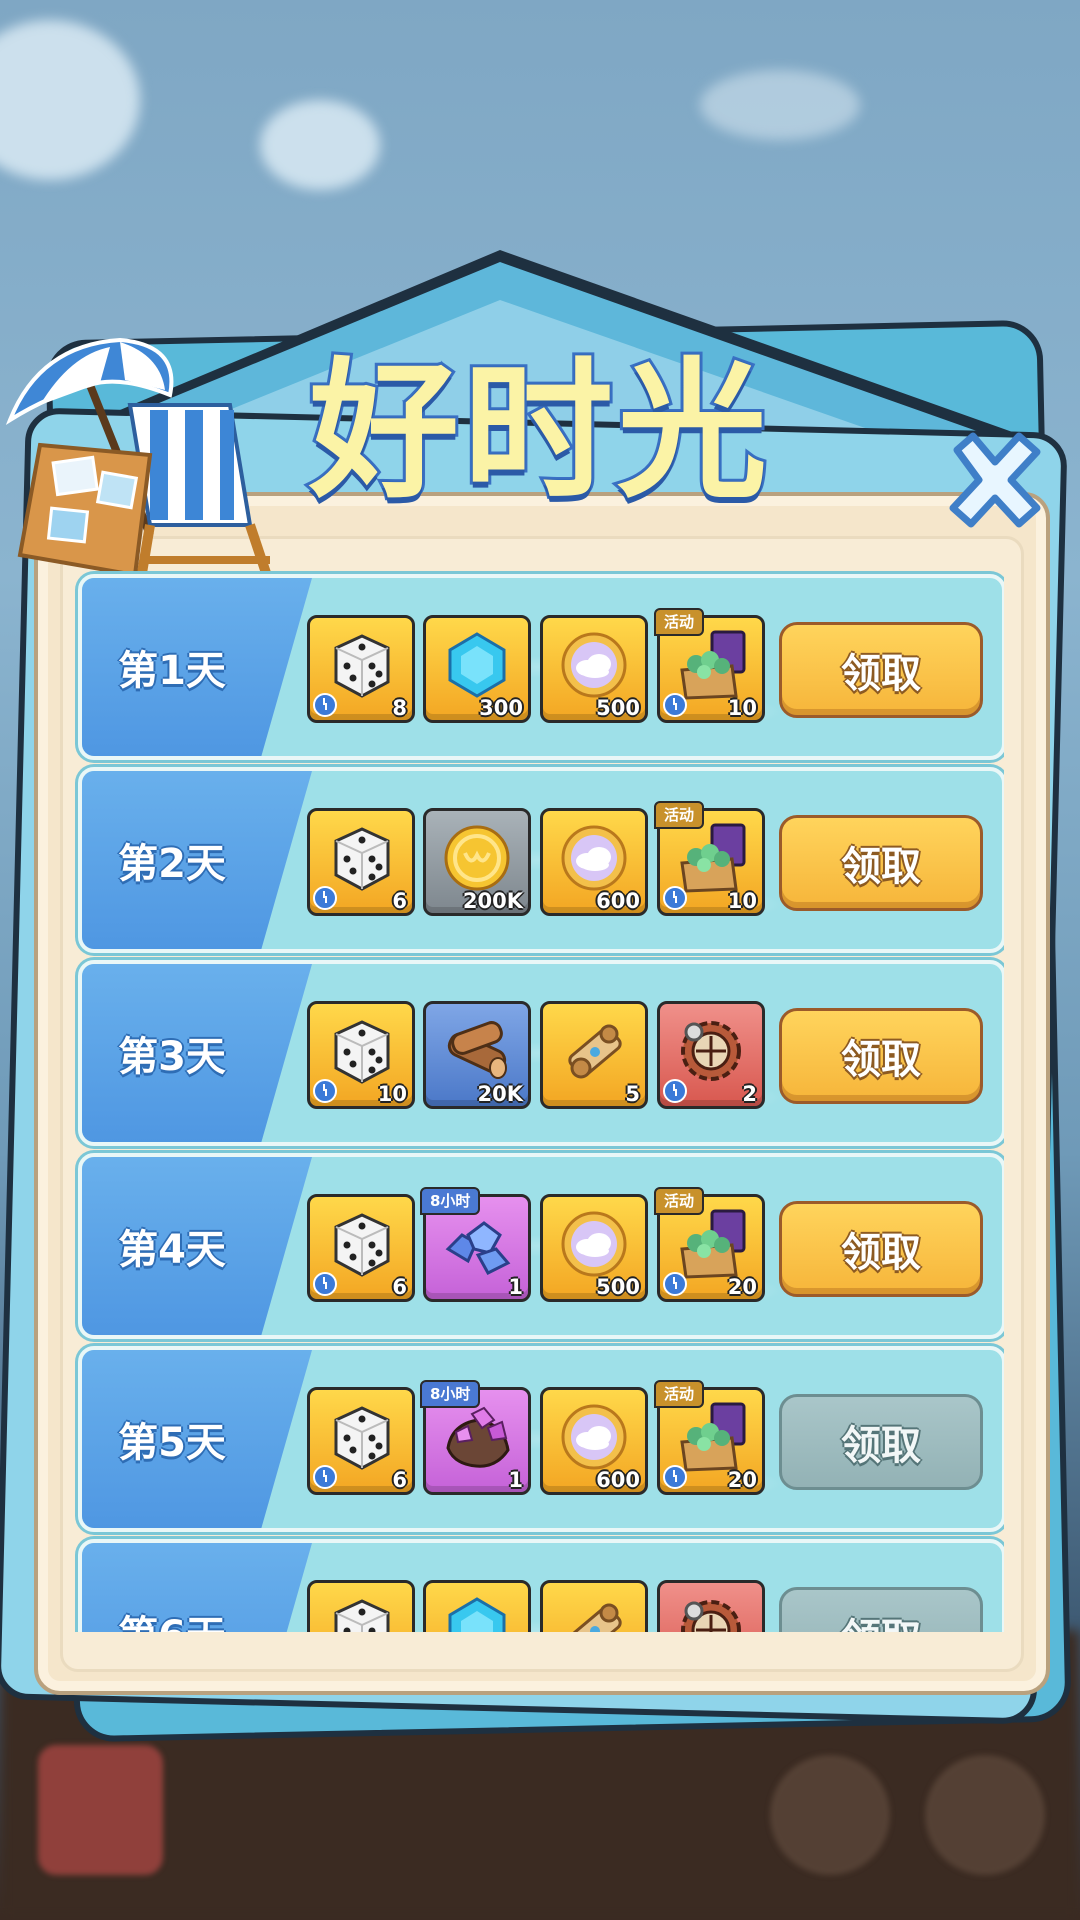  I want to click on blue-ore-icon, so click(477, 1244).